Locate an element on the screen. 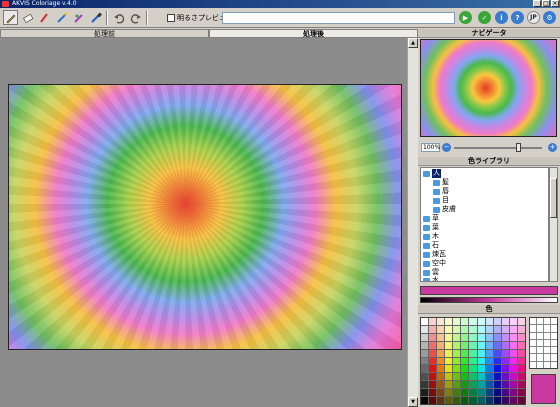 This screenshot has width=560, height=407. minimize-button: _ is located at coordinates (537, 3).